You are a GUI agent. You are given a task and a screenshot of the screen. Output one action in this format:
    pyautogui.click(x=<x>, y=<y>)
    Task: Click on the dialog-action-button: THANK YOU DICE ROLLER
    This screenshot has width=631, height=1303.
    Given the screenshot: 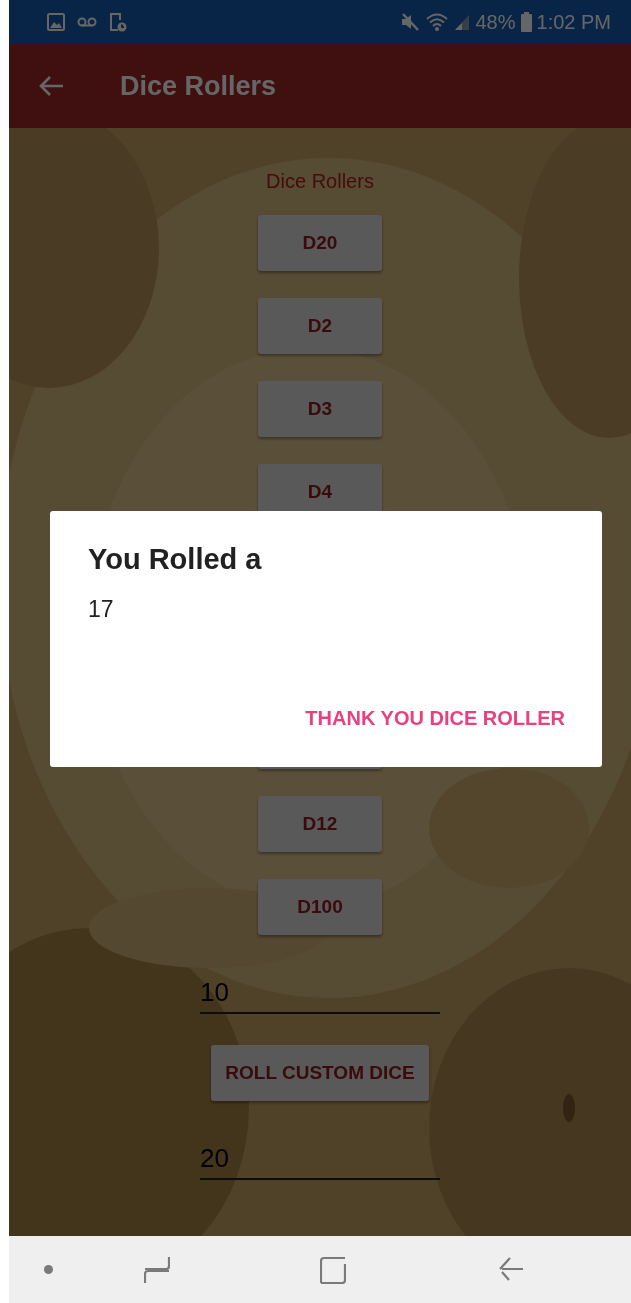 What is the action you would take?
    pyautogui.click(x=435, y=718)
    